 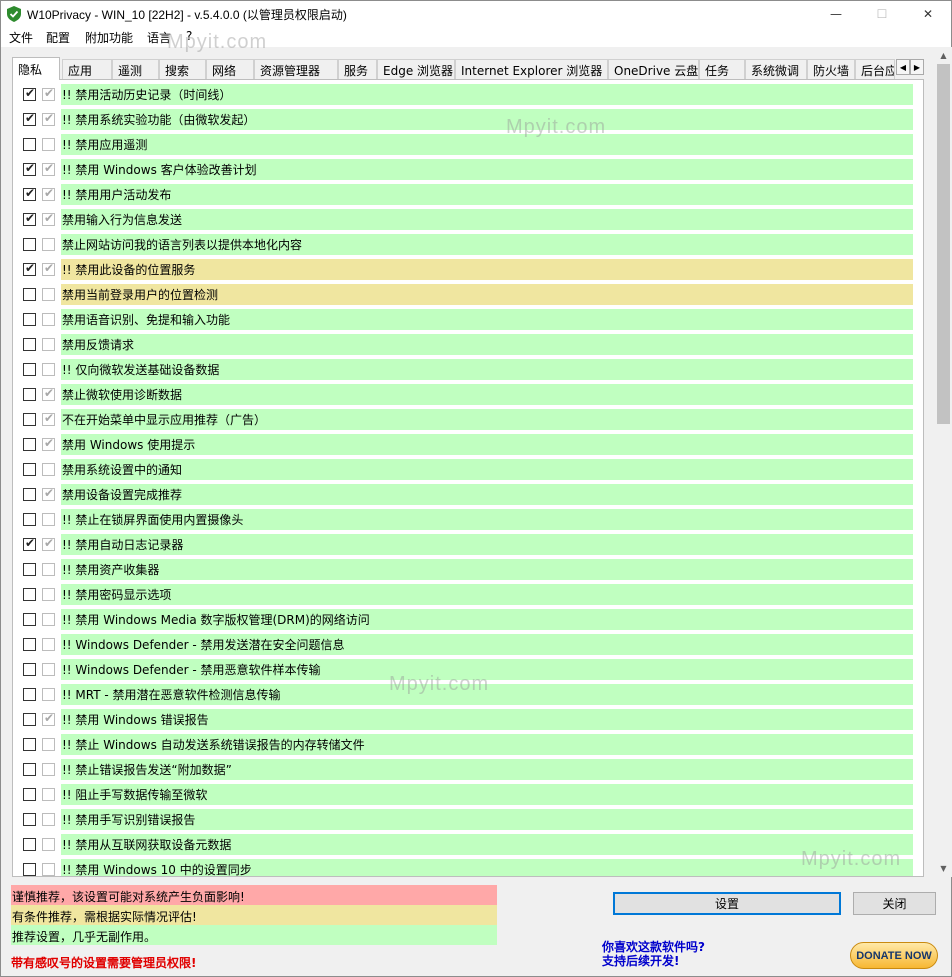 I want to click on menu-language: 语言, so click(x=159, y=37).